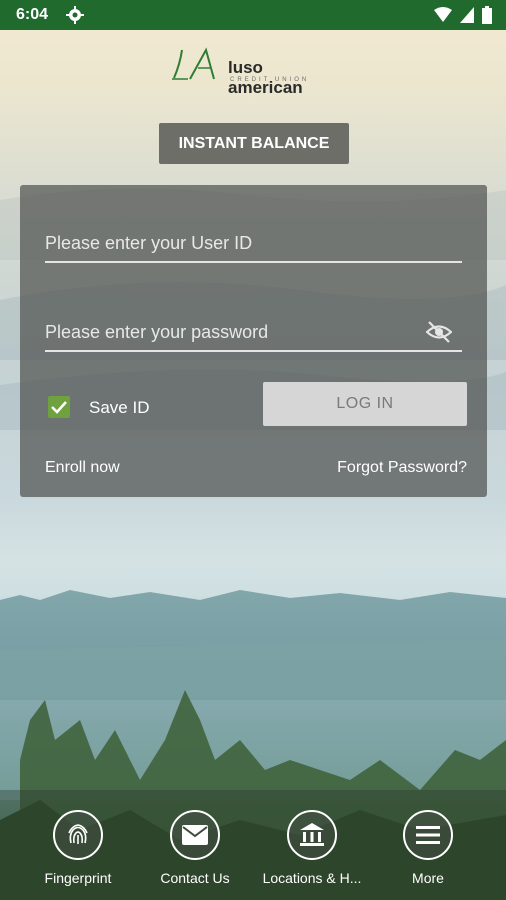 The image size is (506, 900). Describe the element at coordinates (253, 245) in the screenshot. I see `user-id-field: Please enter your User ID` at that location.